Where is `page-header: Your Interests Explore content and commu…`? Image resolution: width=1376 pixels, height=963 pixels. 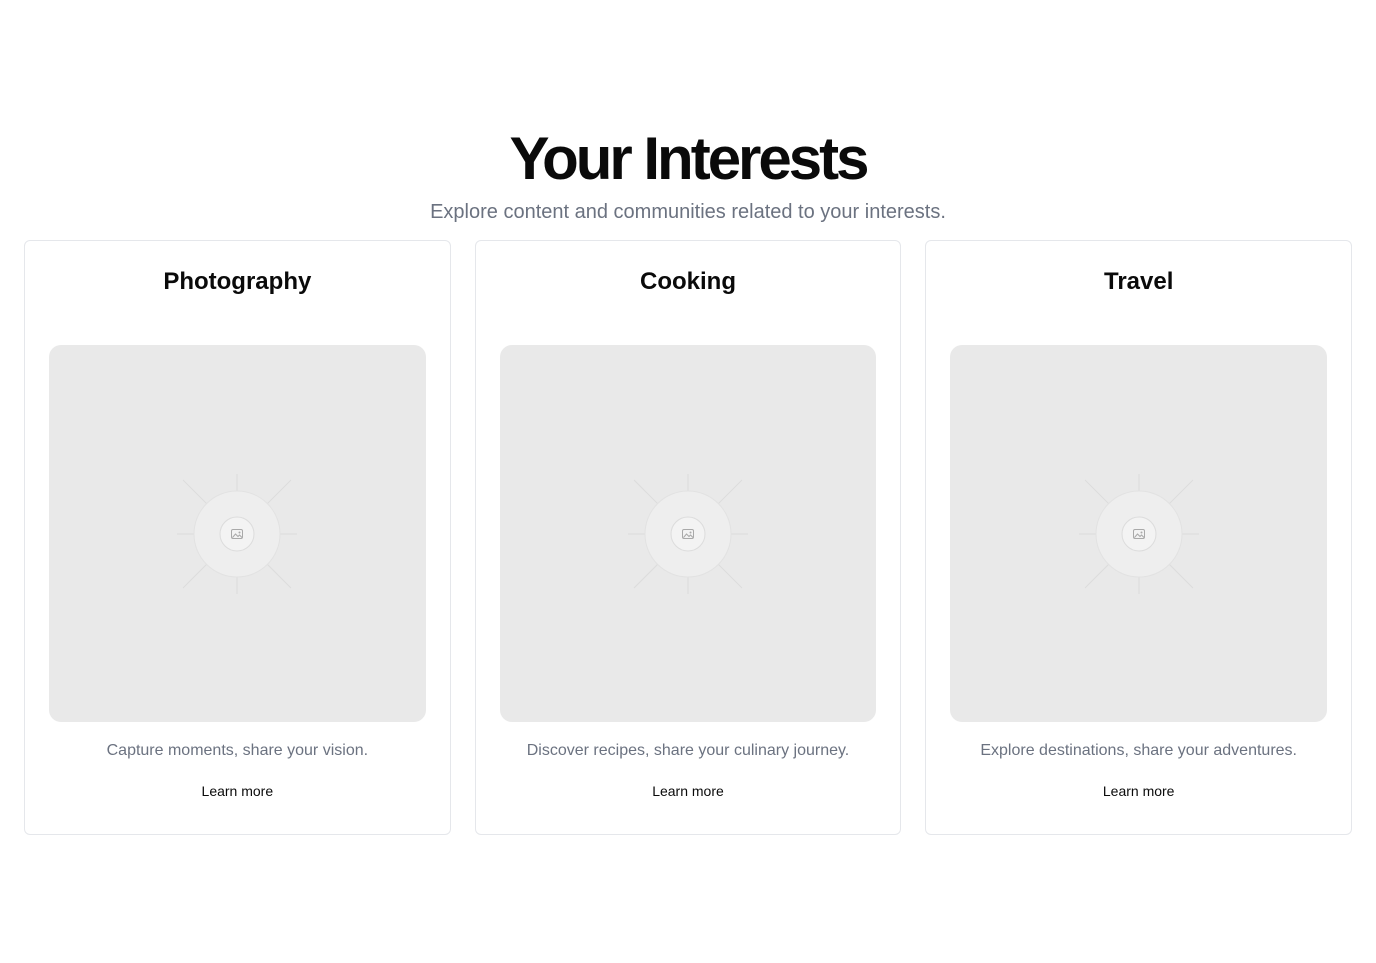
page-header: Your Interests Explore content and commu… is located at coordinates (688, 174).